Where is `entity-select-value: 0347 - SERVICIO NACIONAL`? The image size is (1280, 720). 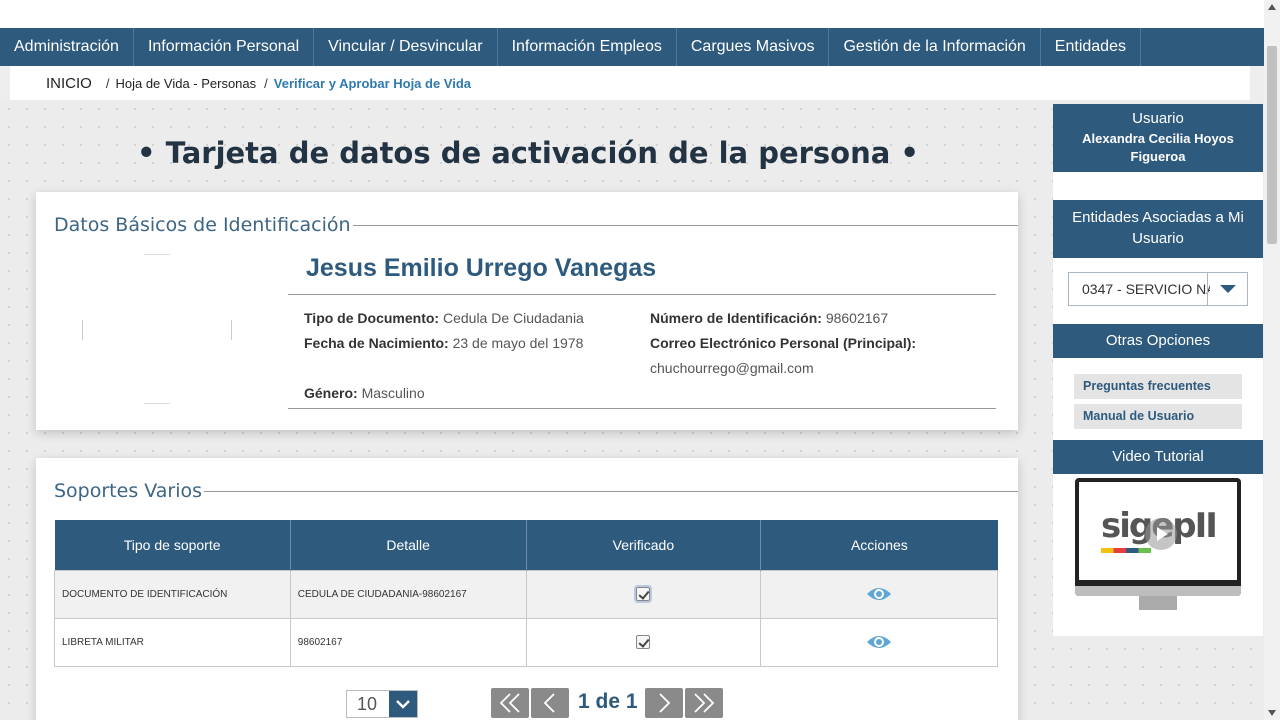 entity-select-value: 0347 - SERVICIO NACIONAL is located at coordinates (1146, 289).